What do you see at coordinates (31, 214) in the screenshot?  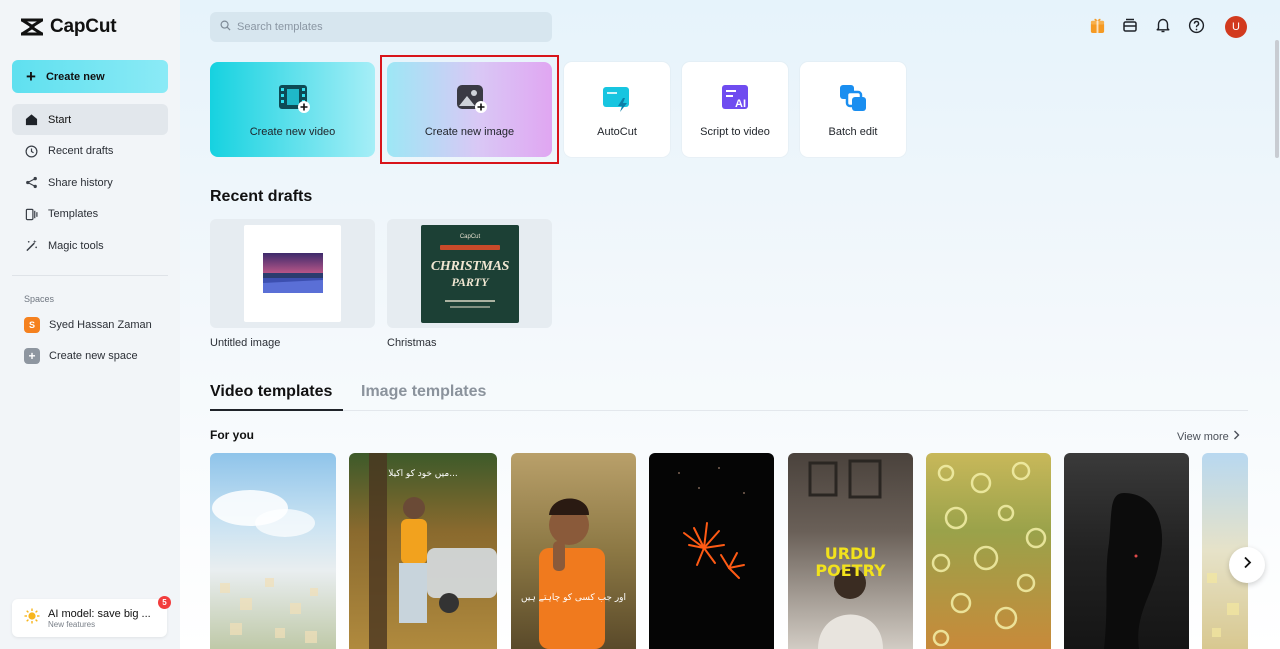 I see `templates-icon` at bounding box center [31, 214].